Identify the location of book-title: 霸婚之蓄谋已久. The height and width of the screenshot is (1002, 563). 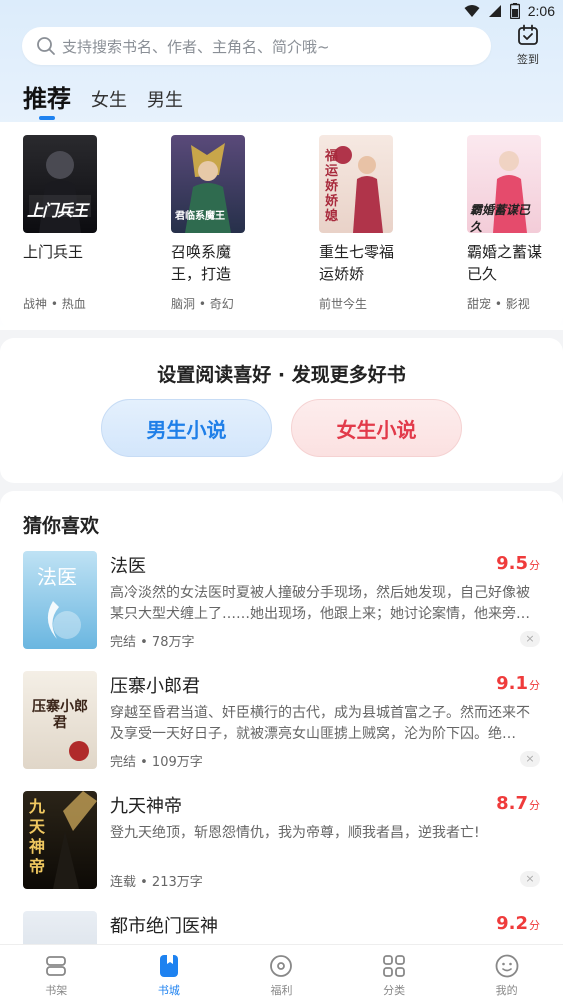
(505, 263).